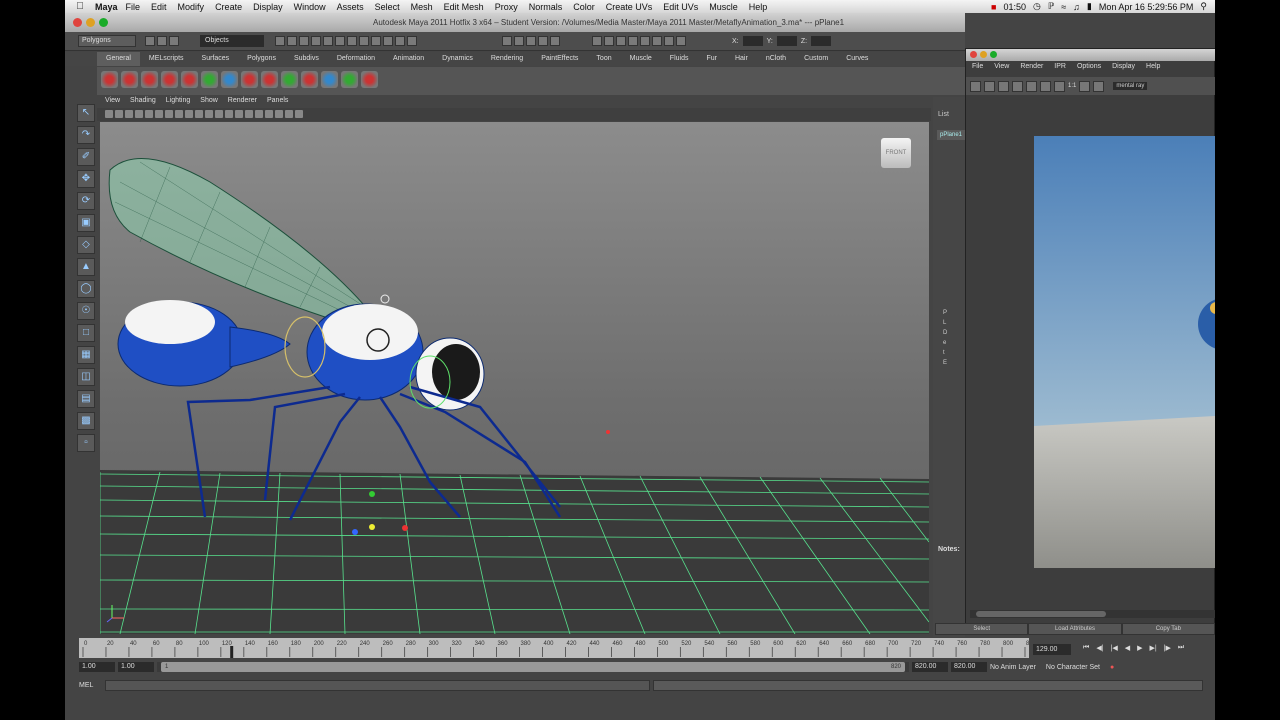 The height and width of the screenshot is (720, 1280). Describe the element at coordinates (1112, 667) in the screenshot. I see `auto-key-icon: ●` at that location.